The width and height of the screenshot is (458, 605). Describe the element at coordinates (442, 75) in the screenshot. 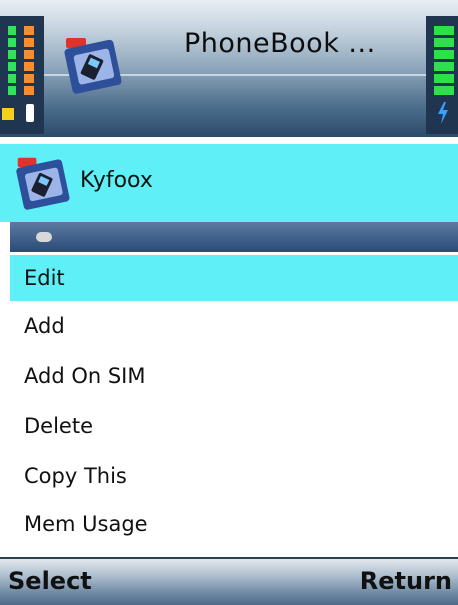

I see `battery-icon` at that location.